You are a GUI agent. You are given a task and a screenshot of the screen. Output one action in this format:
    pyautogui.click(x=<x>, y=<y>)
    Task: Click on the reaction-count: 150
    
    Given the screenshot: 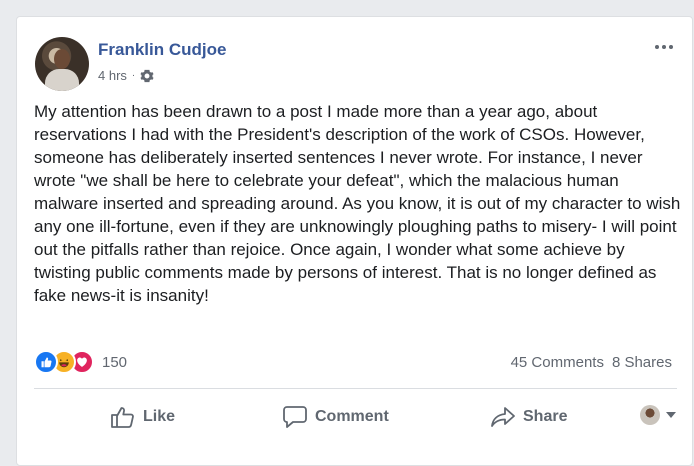 What is the action you would take?
    pyautogui.click(x=115, y=362)
    